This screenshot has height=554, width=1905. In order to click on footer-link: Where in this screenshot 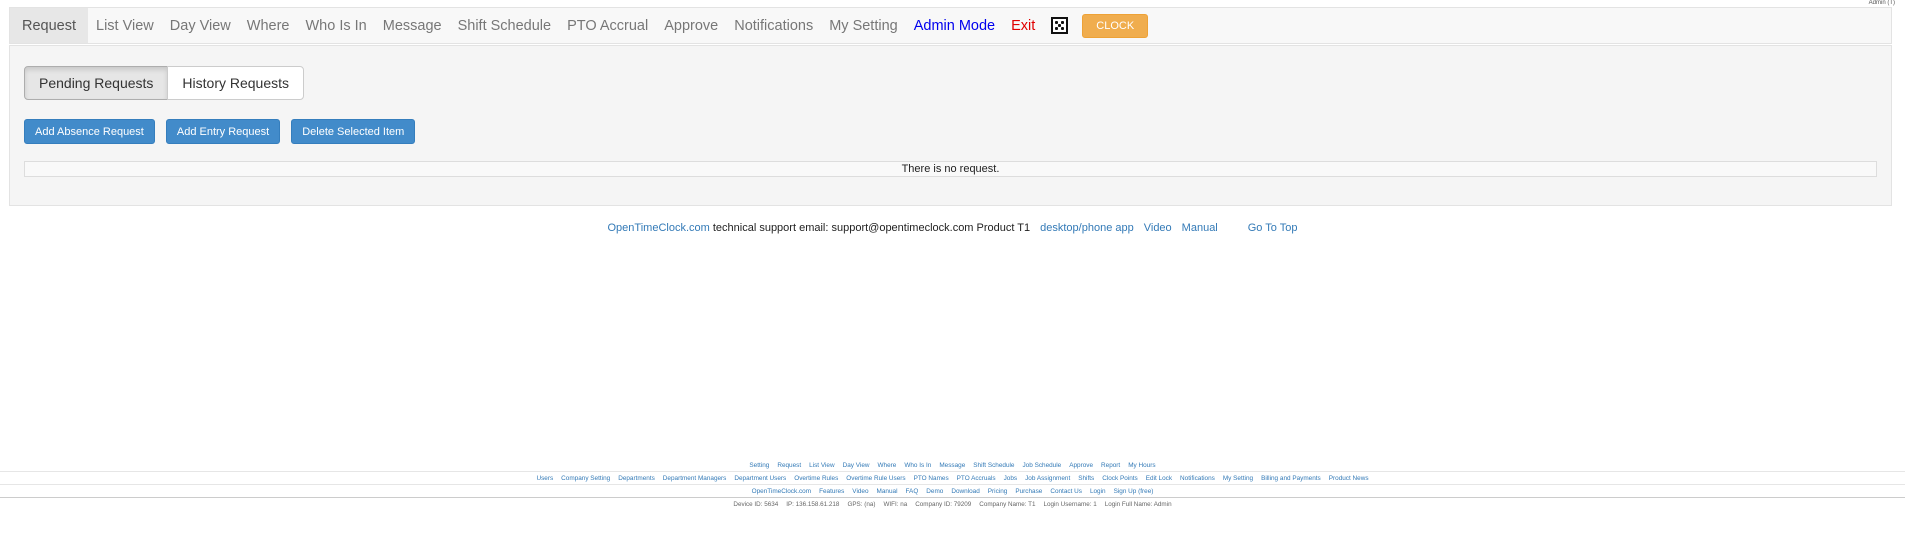, I will do `click(887, 465)`.